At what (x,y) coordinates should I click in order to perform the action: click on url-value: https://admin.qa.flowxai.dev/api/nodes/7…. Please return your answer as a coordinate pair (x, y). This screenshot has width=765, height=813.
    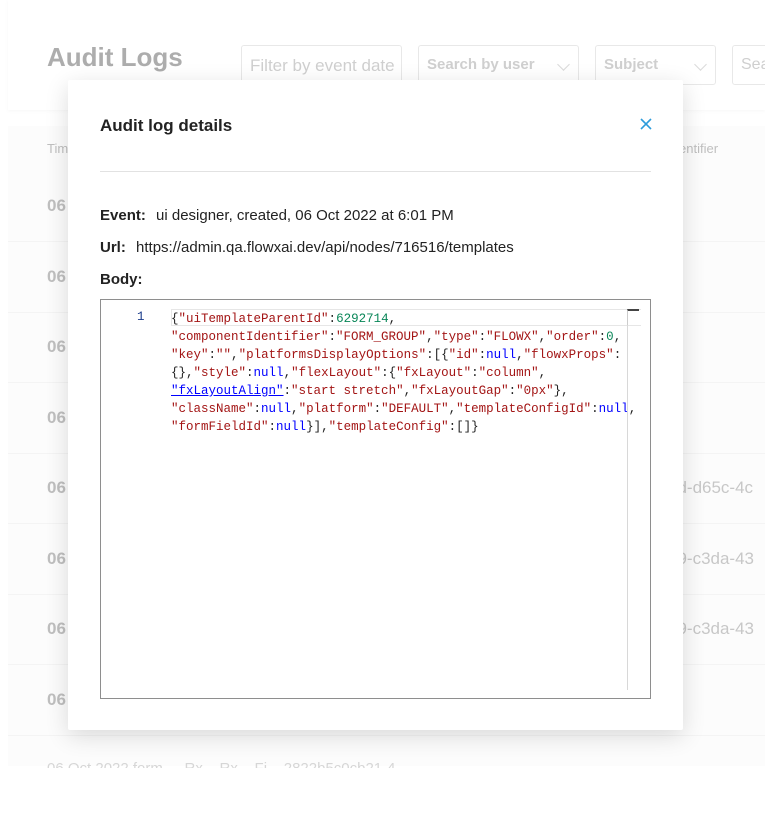
    Looking at the image, I should click on (325, 247).